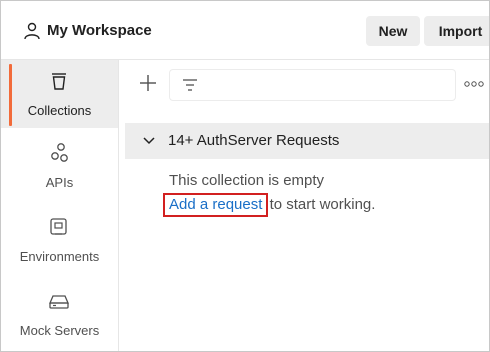 This screenshot has width=490, height=352. What do you see at coordinates (59, 81) in the screenshot?
I see `trash-can-icon` at bounding box center [59, 81].